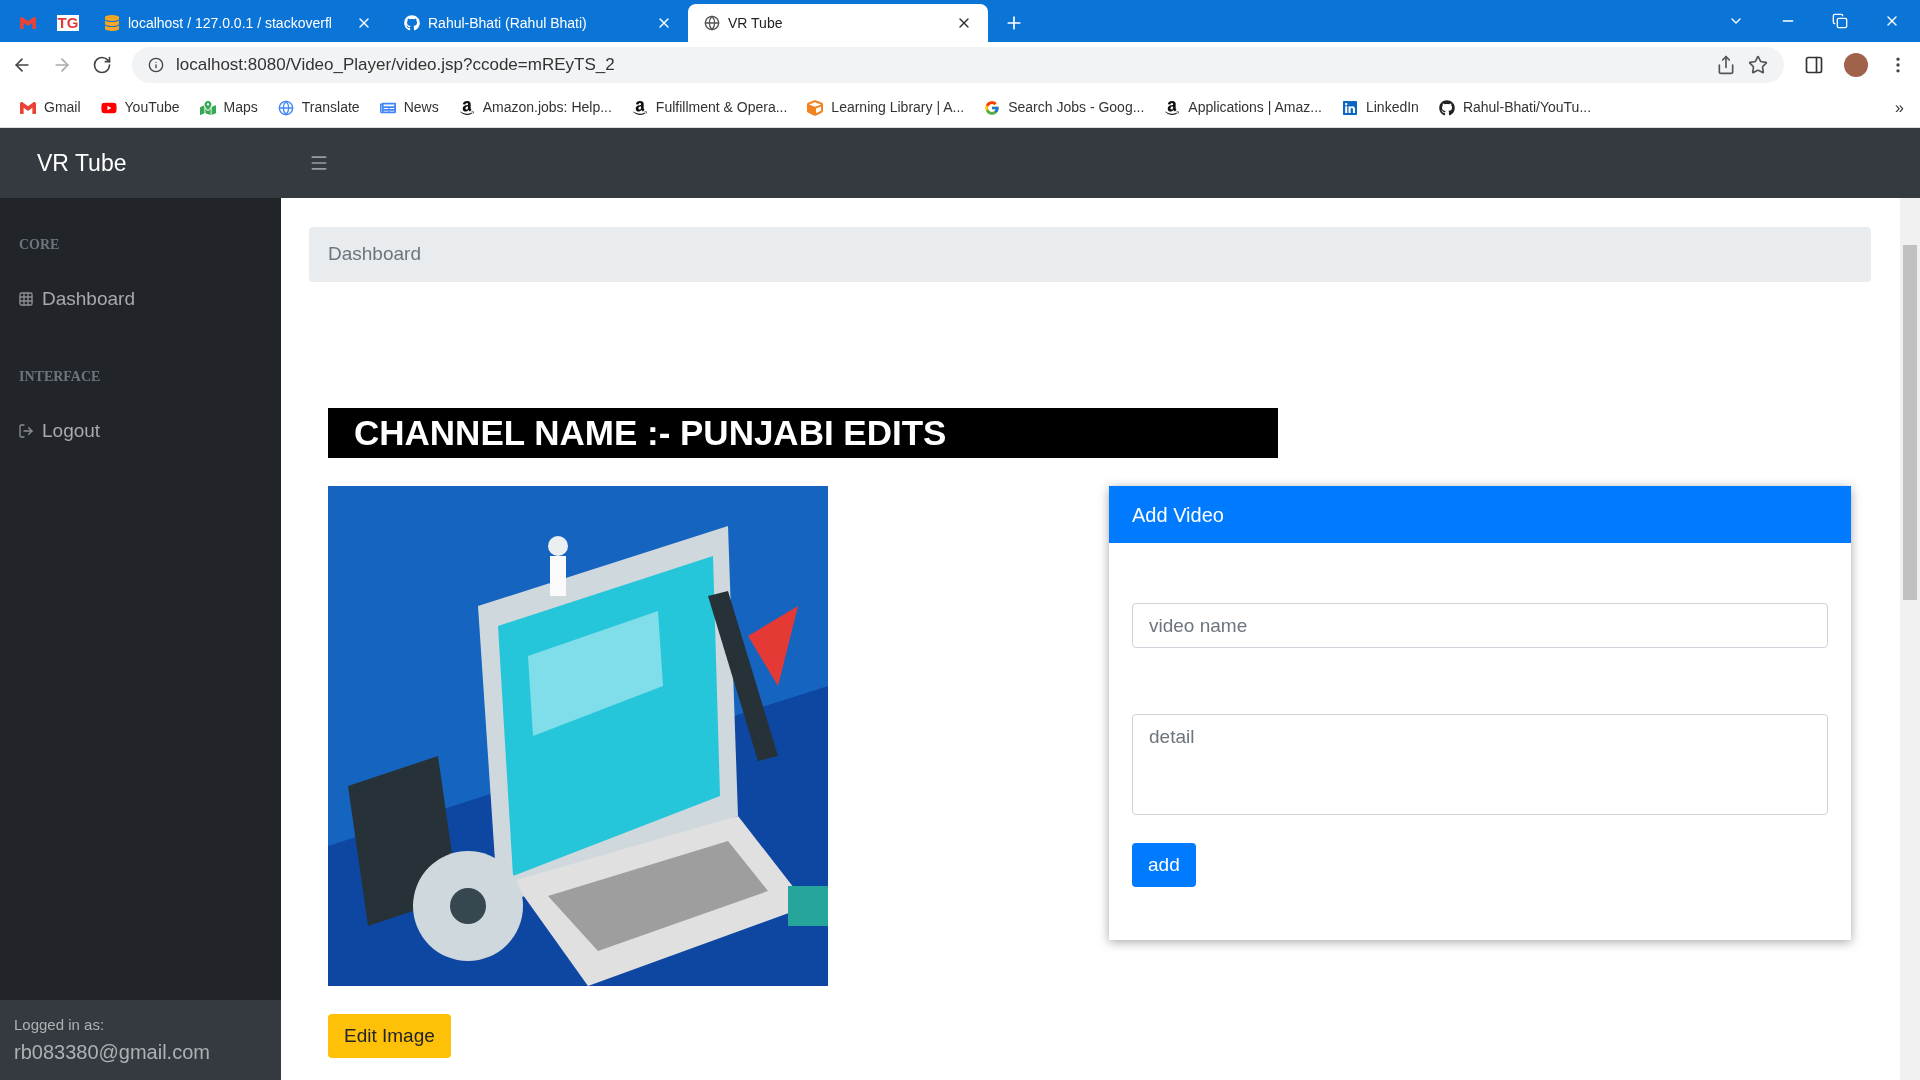 Image resolution: width=1920 pixels, height=1080 pixels. What do you see at coordinates (1349, 107) in the screenshot?
I see `linkedin-icon` at bounding box center [1349, 107].